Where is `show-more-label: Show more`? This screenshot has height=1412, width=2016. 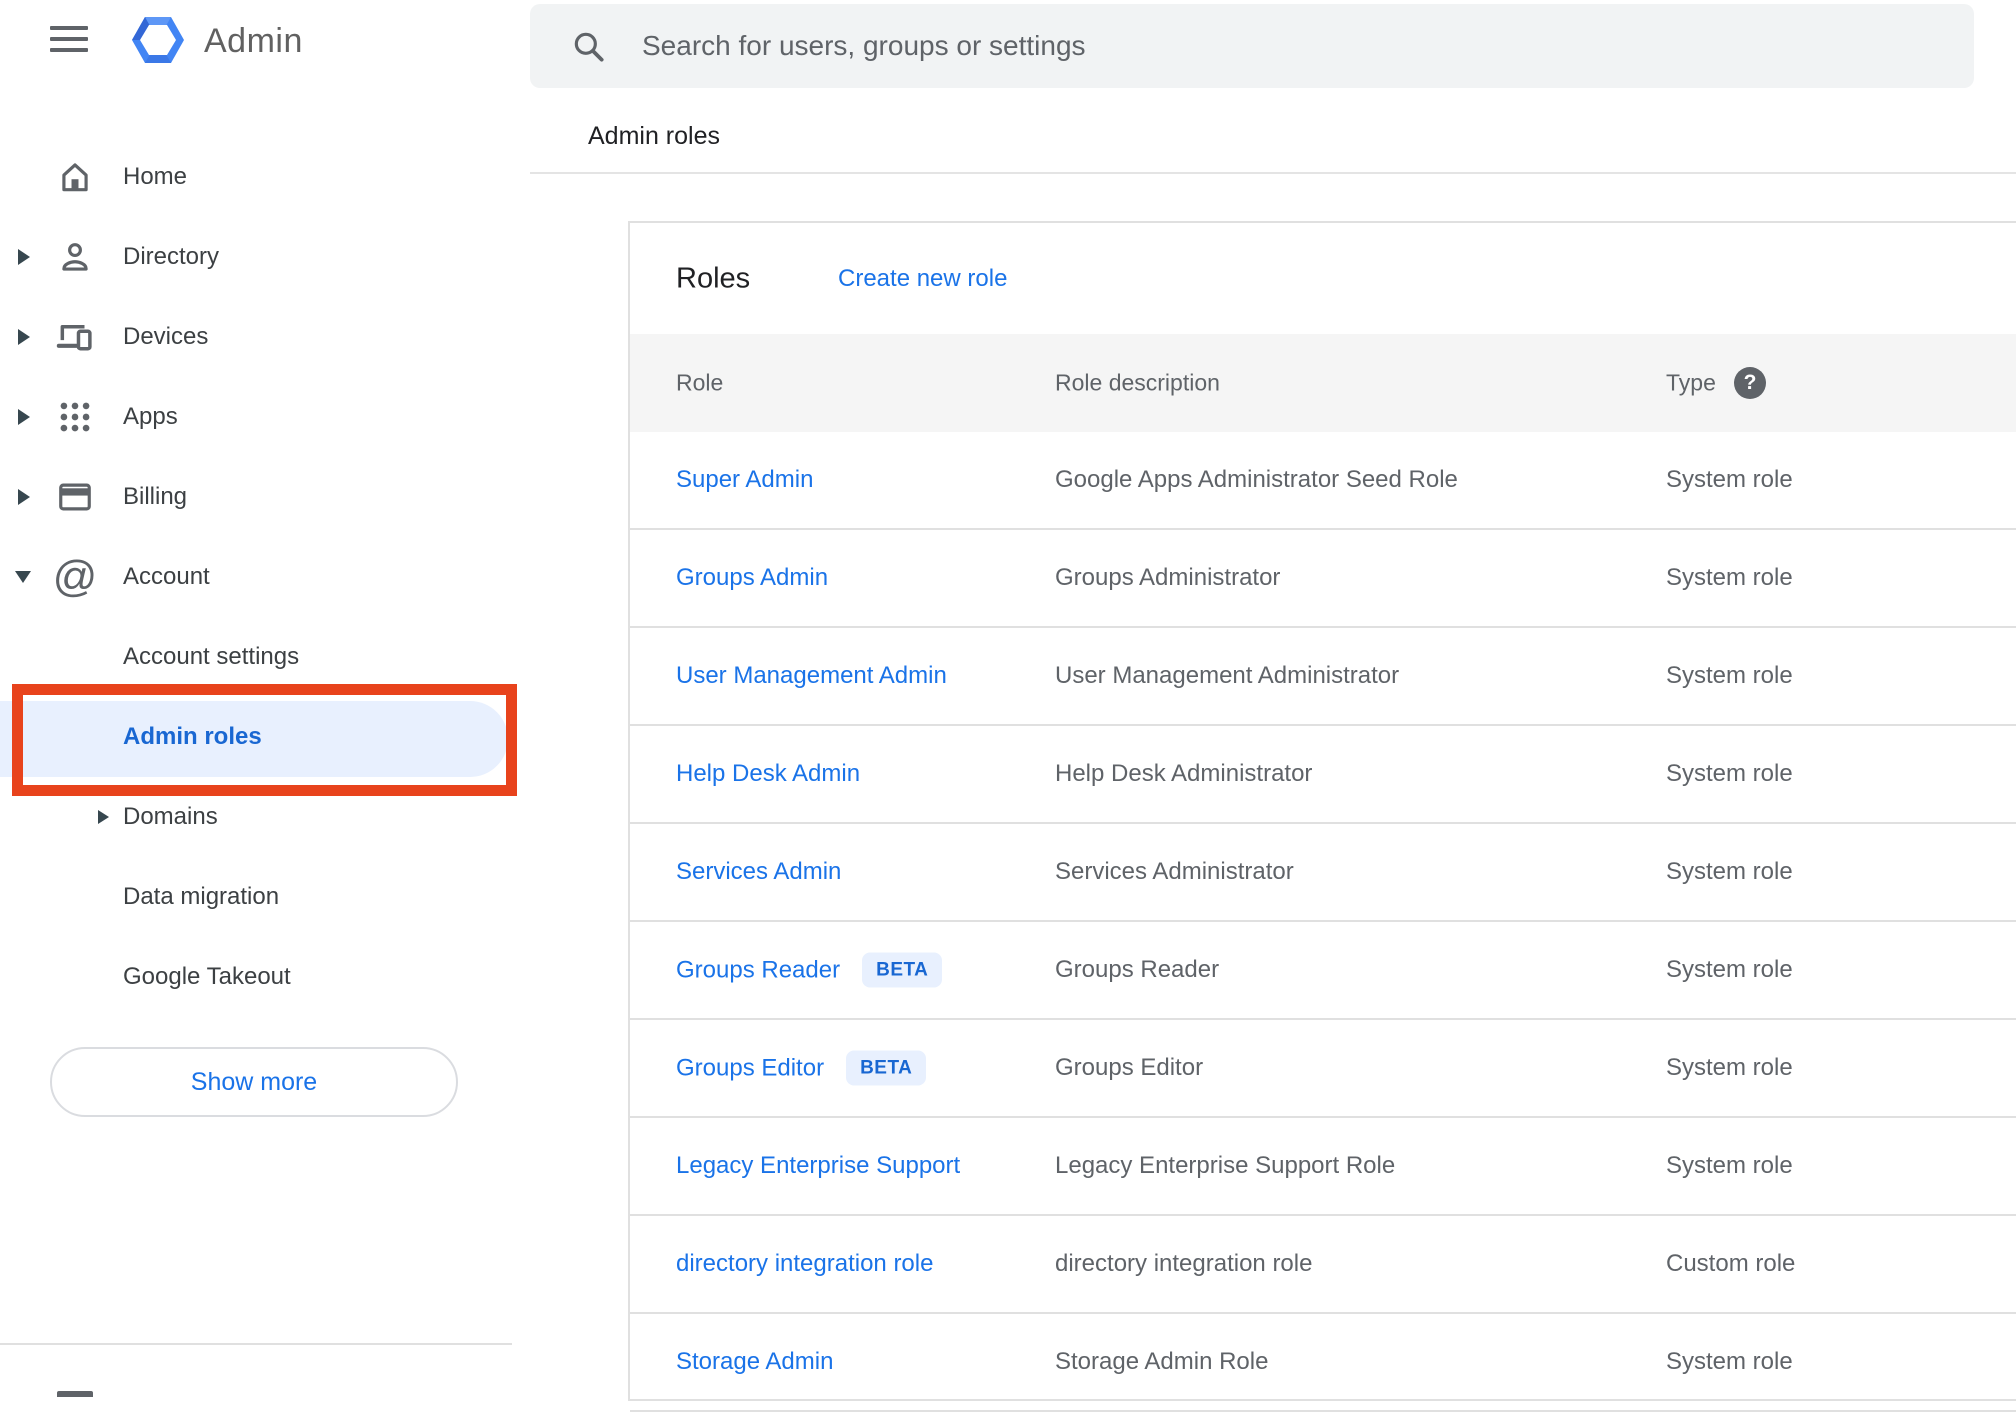 show-more-label: Show more is located at coordinates (254, 1081).